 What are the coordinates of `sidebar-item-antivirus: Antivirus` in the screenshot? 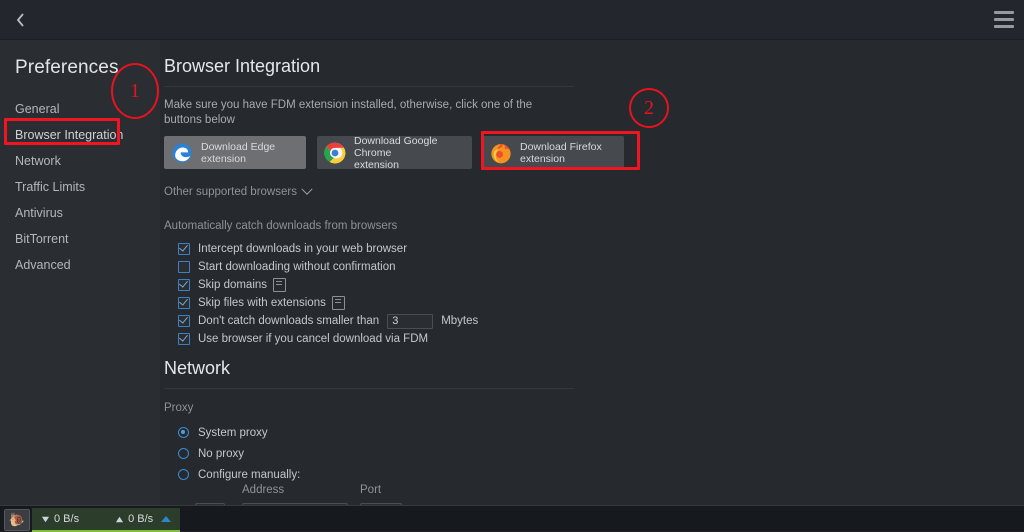 It's located at (80, 213).